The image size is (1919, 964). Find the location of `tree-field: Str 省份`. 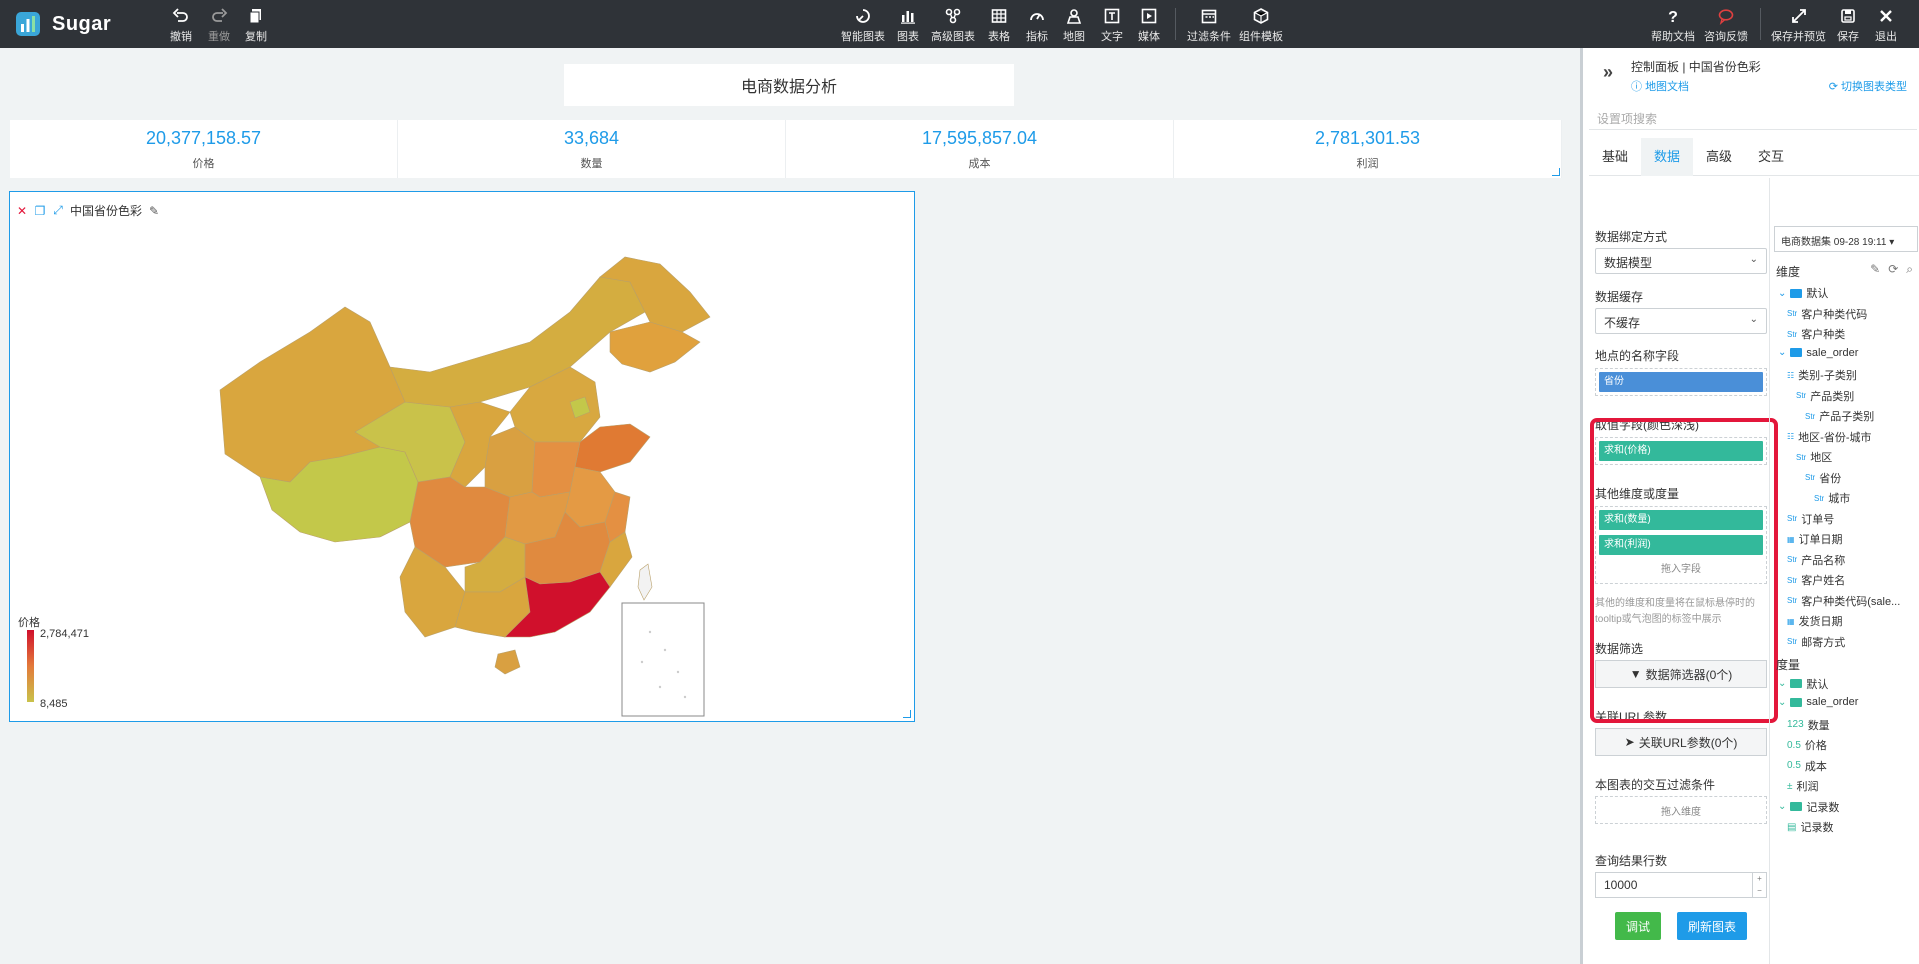

tree-field: Str 省份 is located at coordinates (1823, 478).